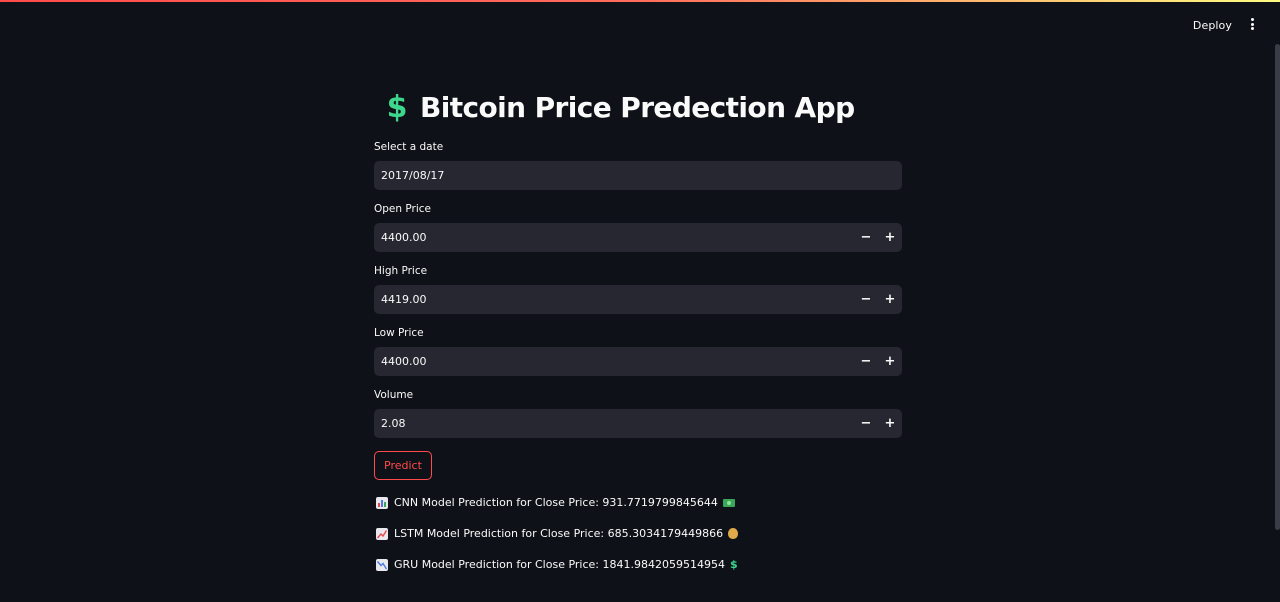 This screenshot has height=602, width=1280. Describe the element at coordinates (382, 502) in the screenshot. I see `bar-chart-icon` at that location.